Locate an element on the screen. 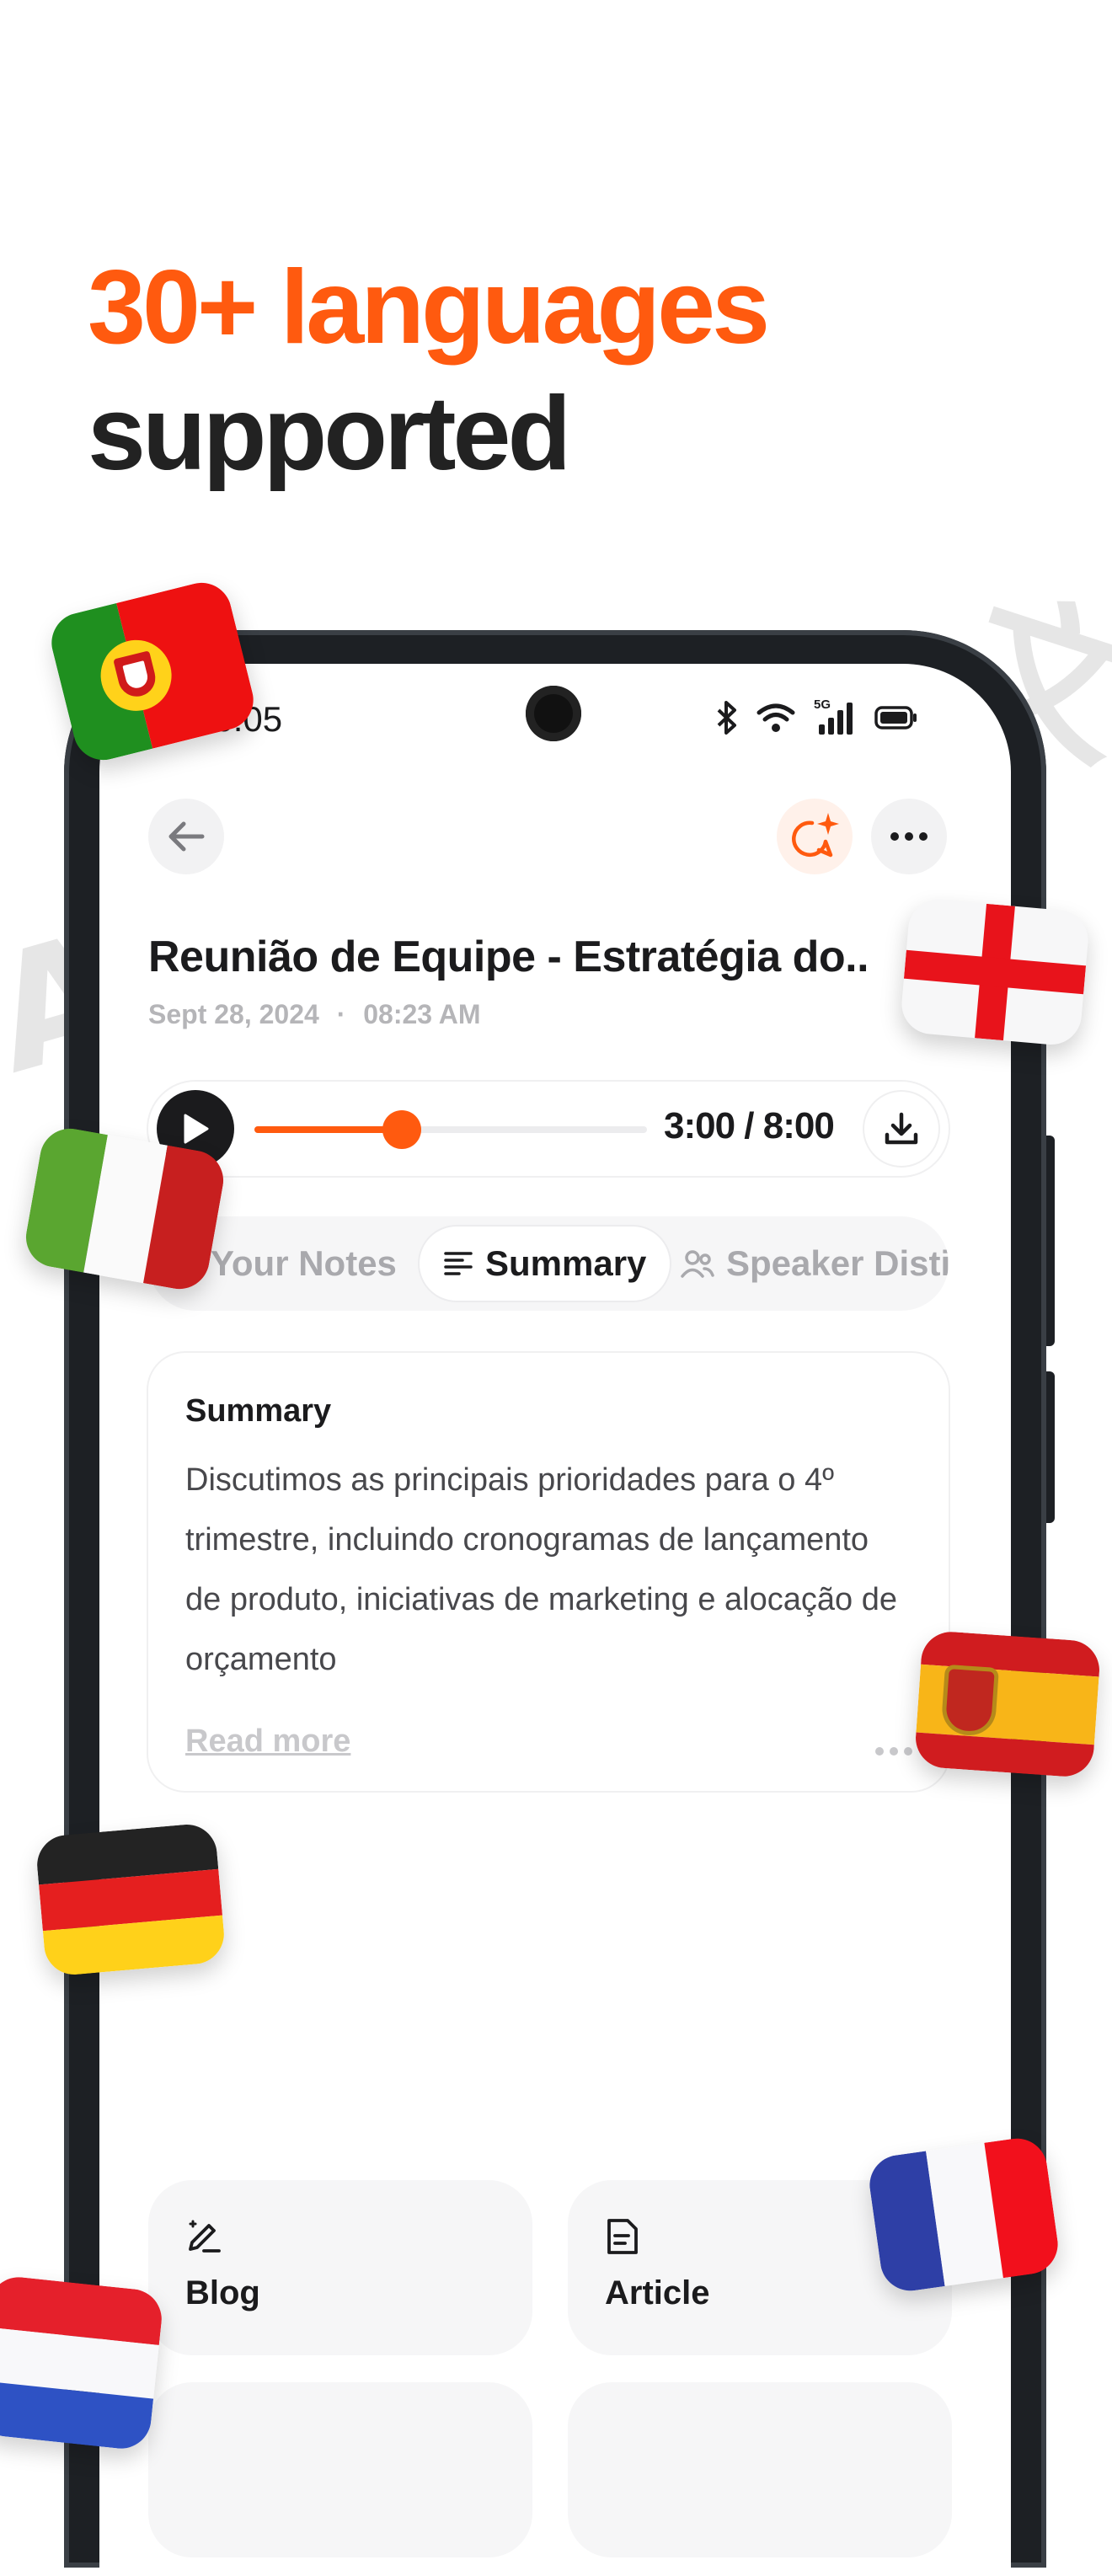  more-options-button is located at coordinates (909, 836).